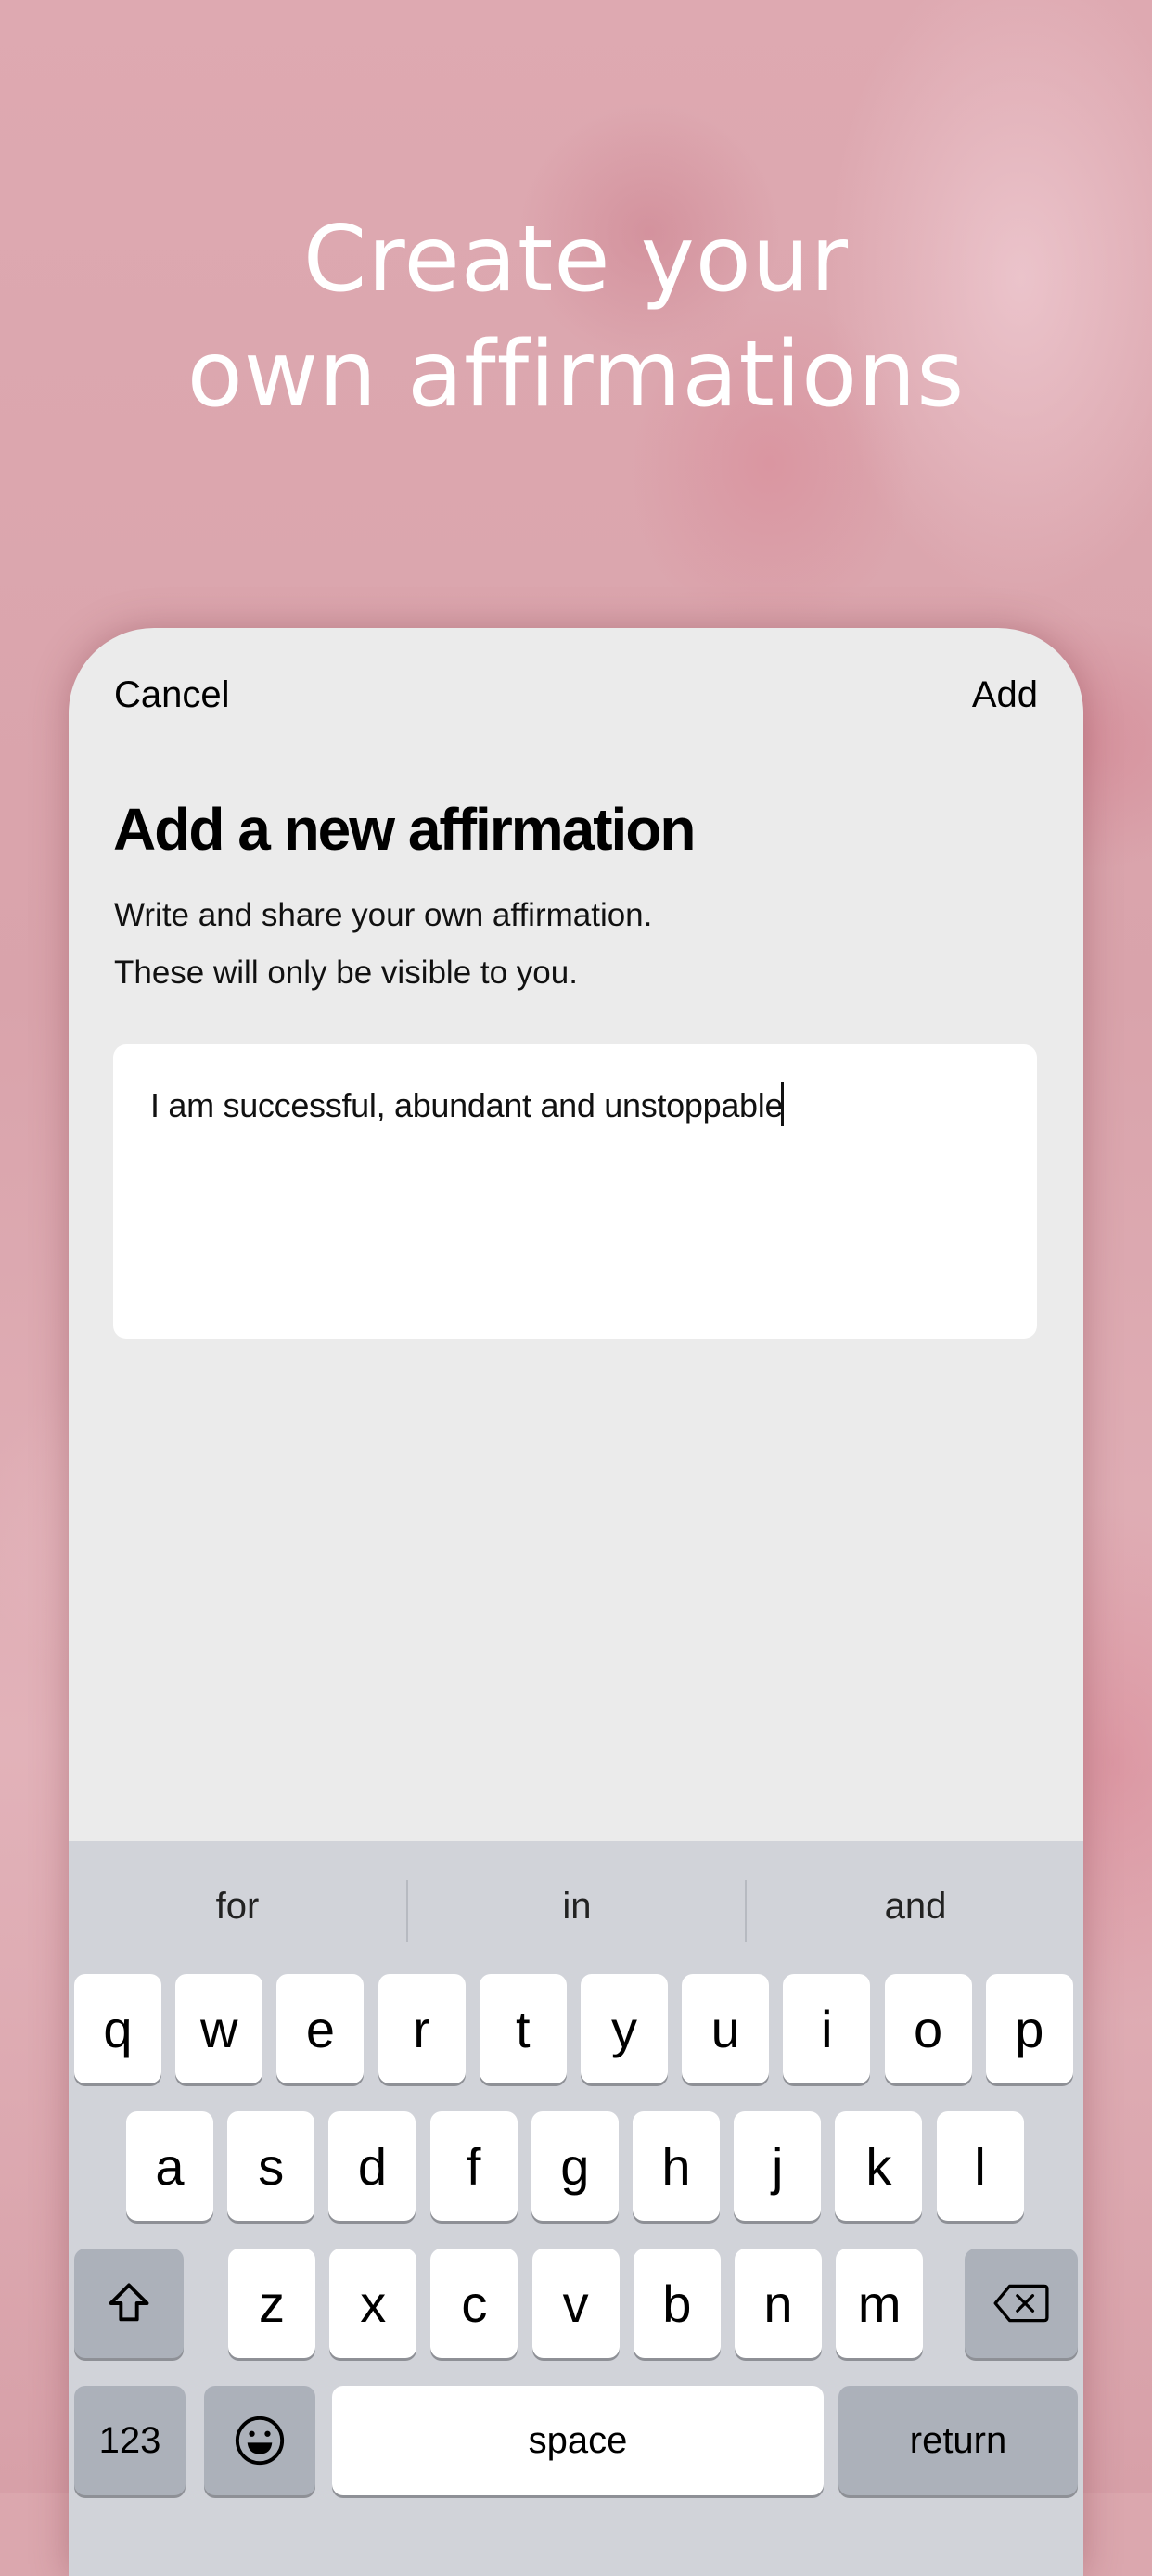 Image resolution: width=1152 pixels, height=2576 pixels. Describe the element at coordinates (915, 1906) in the screenshot. I see `suggestion-3: and` at that location.